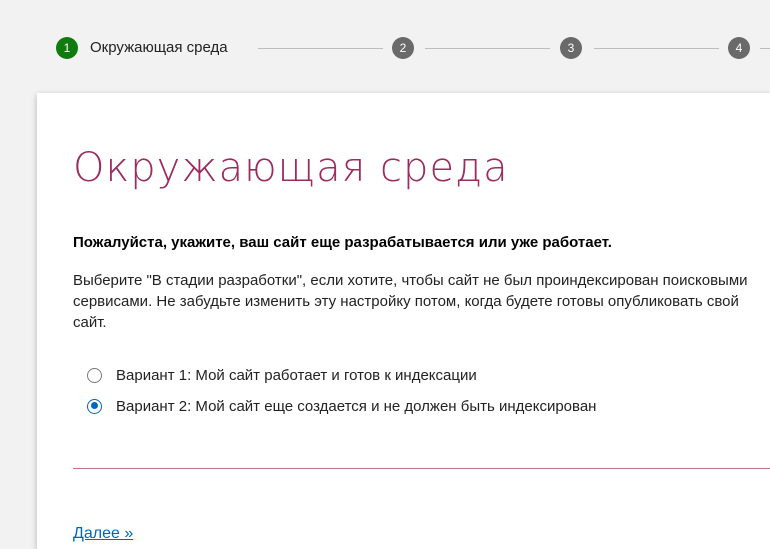 The height and width of the screenshot is (549, 770). Describe the element at coordinates (571, 48) in the screenshot. I see `step-3-indicator: 3` at that location.